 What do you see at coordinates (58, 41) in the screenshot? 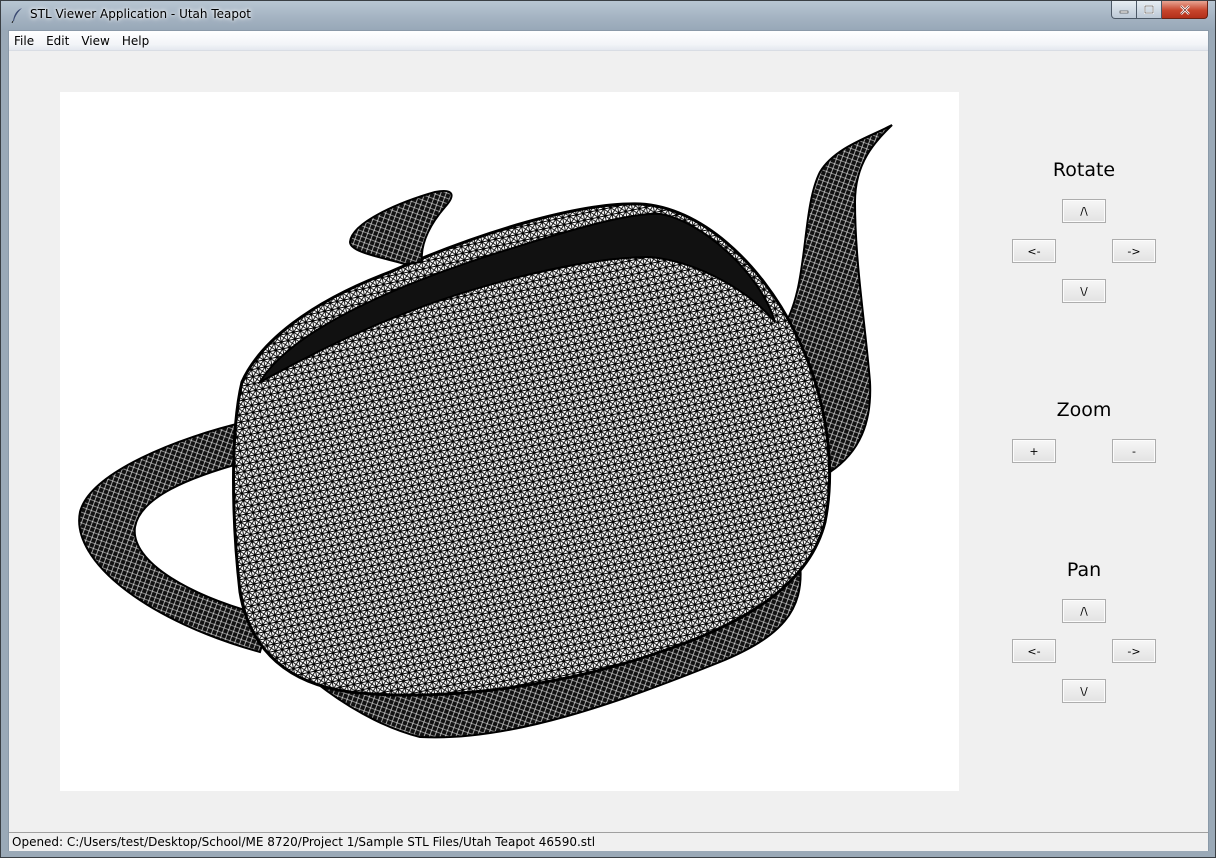
I see `menu-edit: Edit` at bounding box center [58, 41].